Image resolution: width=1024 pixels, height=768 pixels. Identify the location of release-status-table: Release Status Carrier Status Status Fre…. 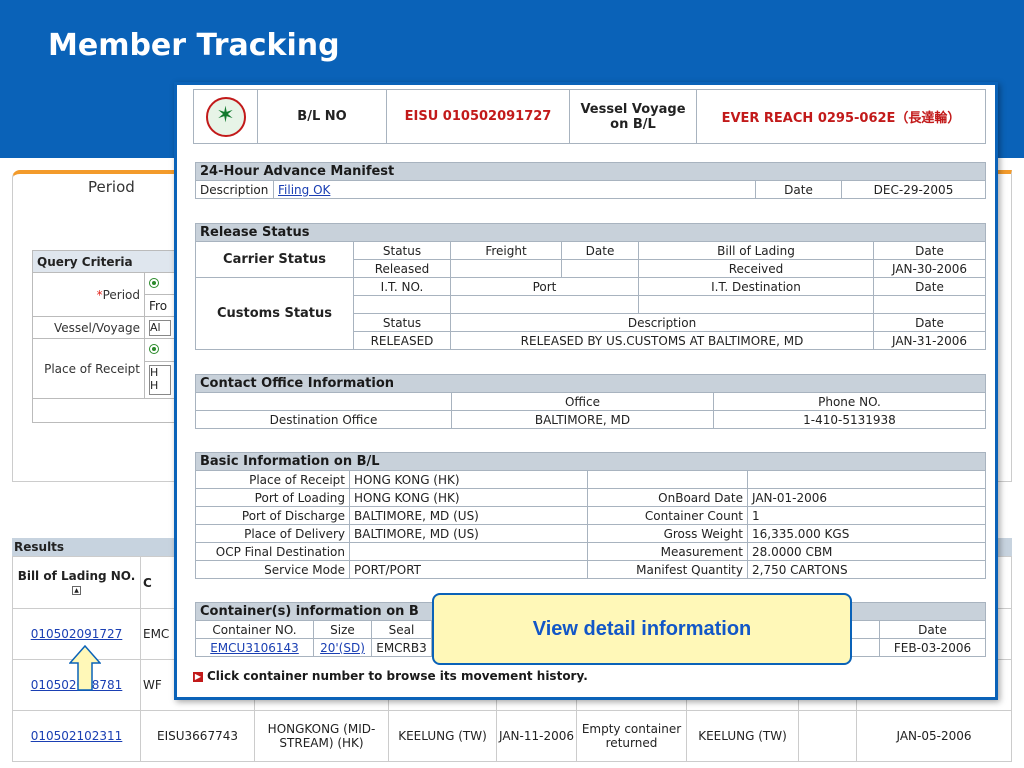
(590, 286).